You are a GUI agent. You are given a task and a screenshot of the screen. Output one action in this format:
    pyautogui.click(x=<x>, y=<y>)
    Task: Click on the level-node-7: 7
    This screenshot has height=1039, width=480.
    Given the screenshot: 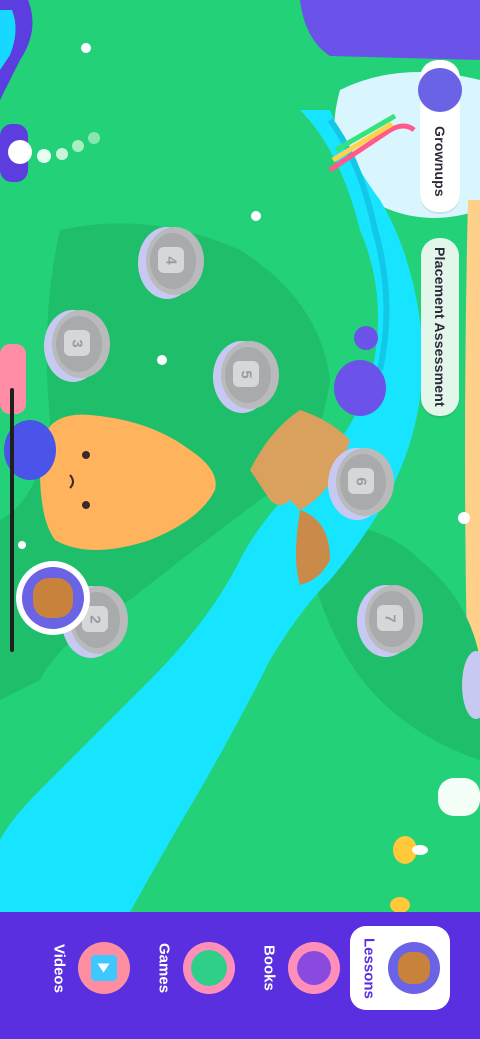 What is the action you would take?
    pyautogui.click(x=390, y=621)
    